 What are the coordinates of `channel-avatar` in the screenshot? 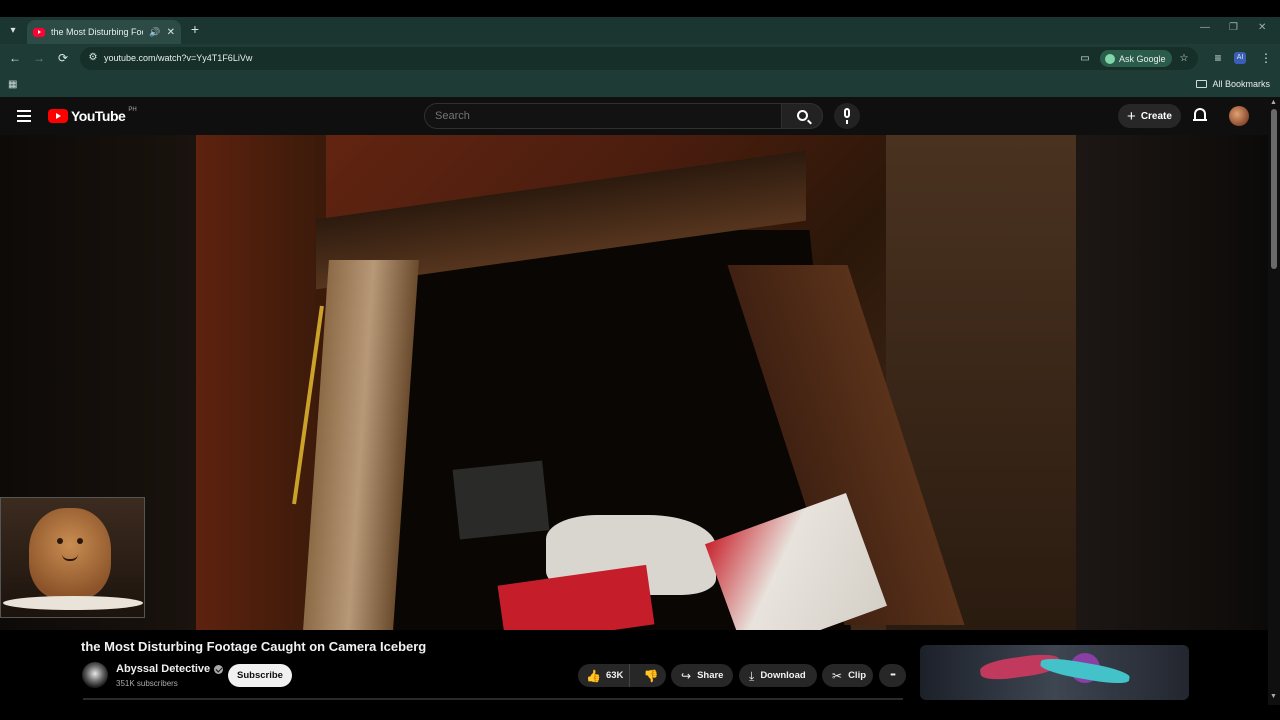 It's located at (95, 675).